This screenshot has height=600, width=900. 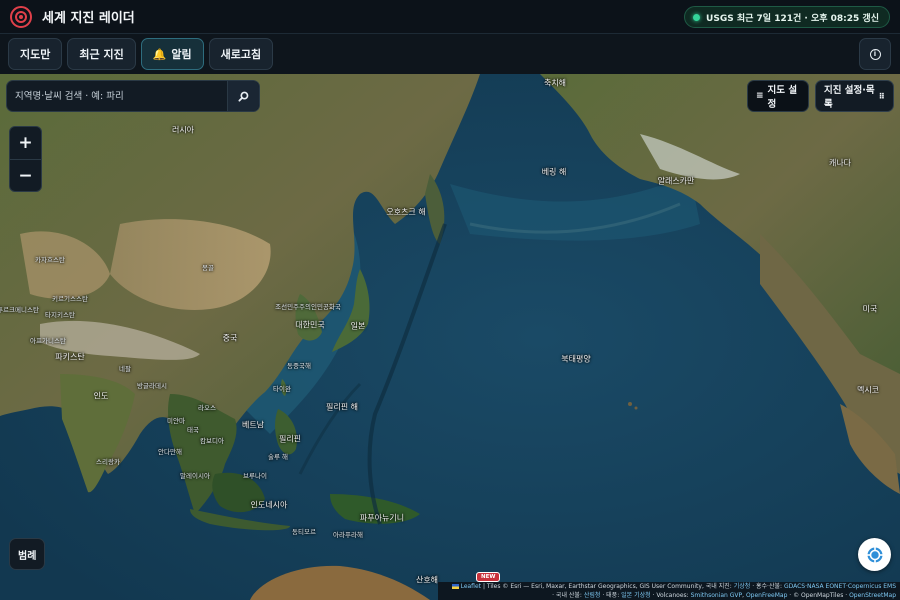 What do you see at coordinates (212, 441) in the screenshot?
I see `label-cambodia: 캄보디아` at bounding box center [212, 441].